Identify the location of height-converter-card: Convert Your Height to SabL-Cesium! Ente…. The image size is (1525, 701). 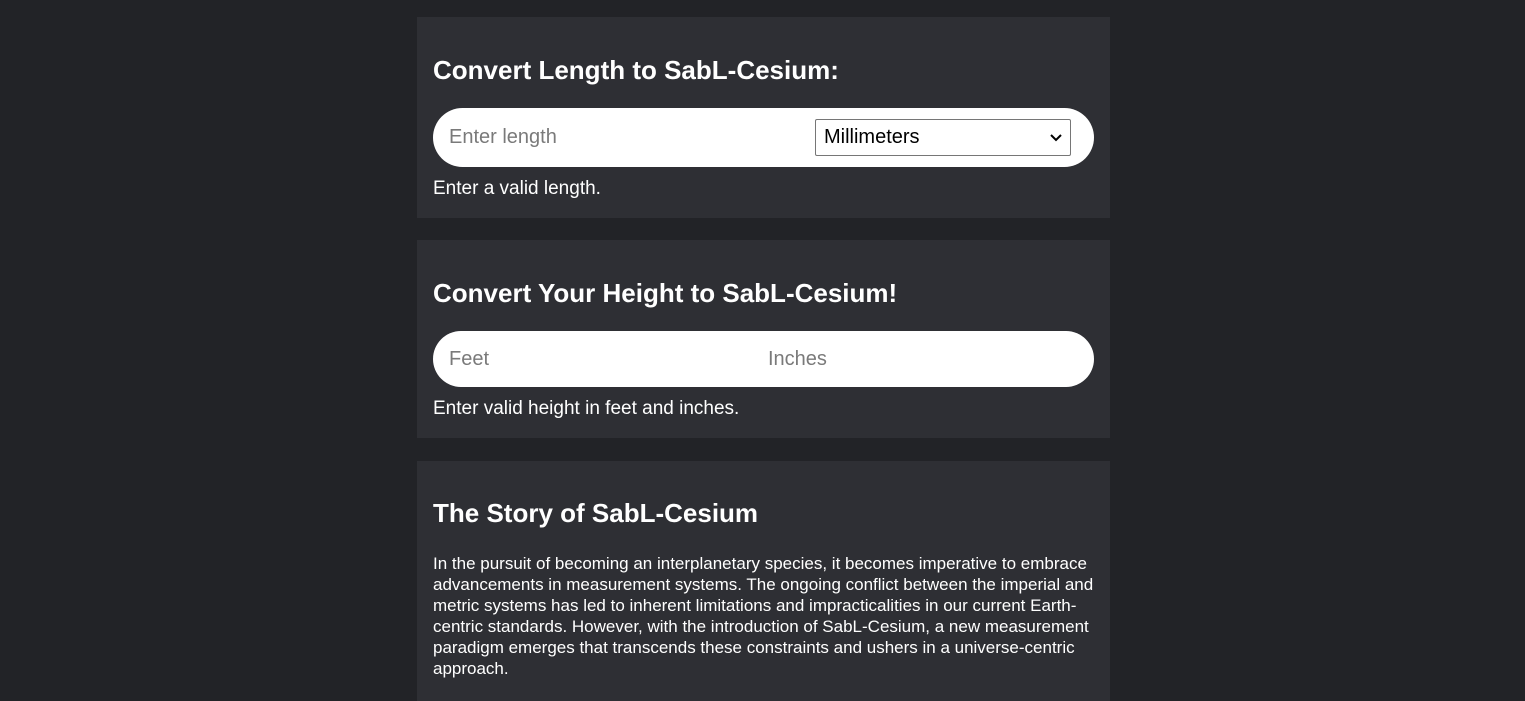
(763, 339).